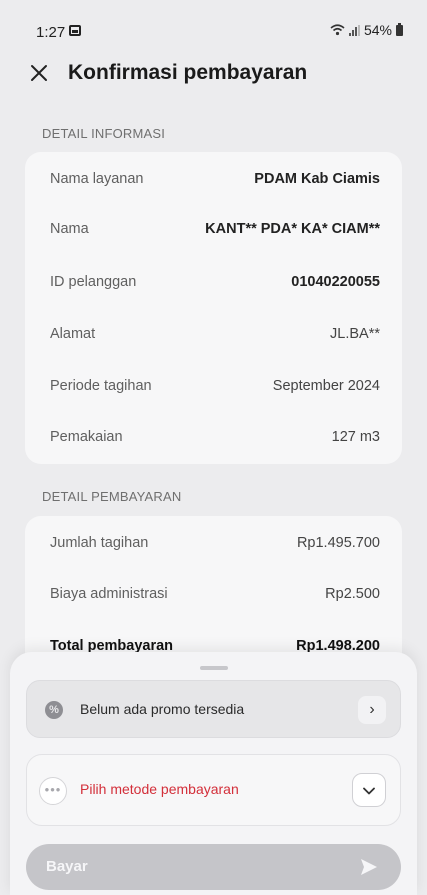 Image resolution: width=427 pixels, height=895 pixels. Describe the element at coordinates (73, 334) in the screenshot. I see `row-label: Alamat` at that location.